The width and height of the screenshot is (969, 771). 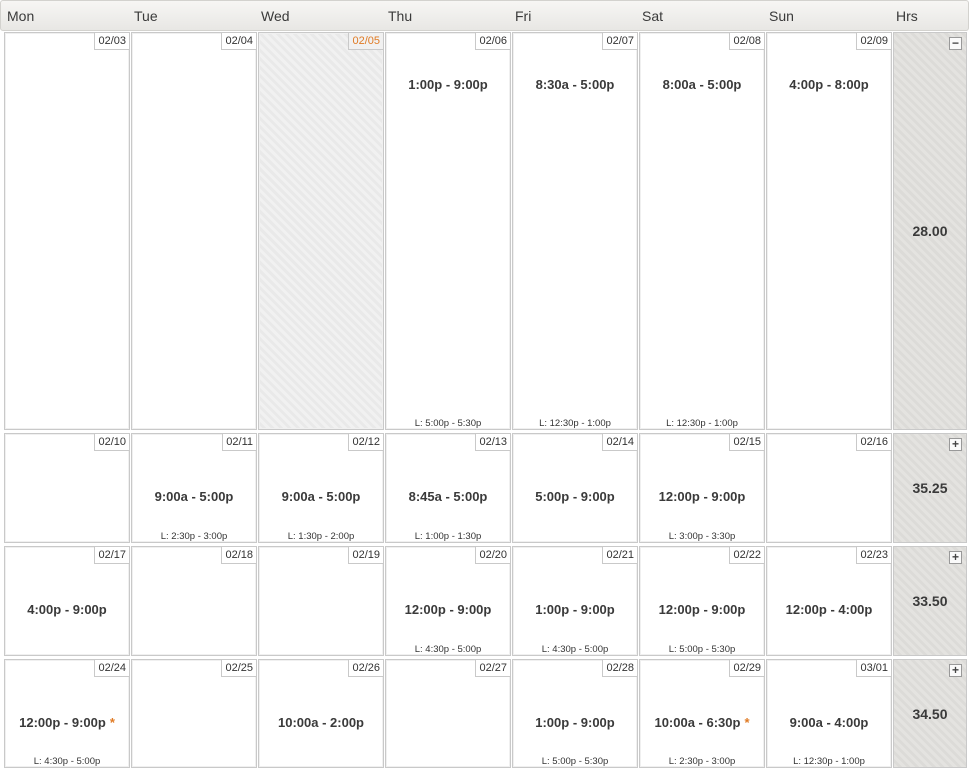 I want to click on shift-time-text: 8:30a - 5:00p, so click(x=575, y=84).